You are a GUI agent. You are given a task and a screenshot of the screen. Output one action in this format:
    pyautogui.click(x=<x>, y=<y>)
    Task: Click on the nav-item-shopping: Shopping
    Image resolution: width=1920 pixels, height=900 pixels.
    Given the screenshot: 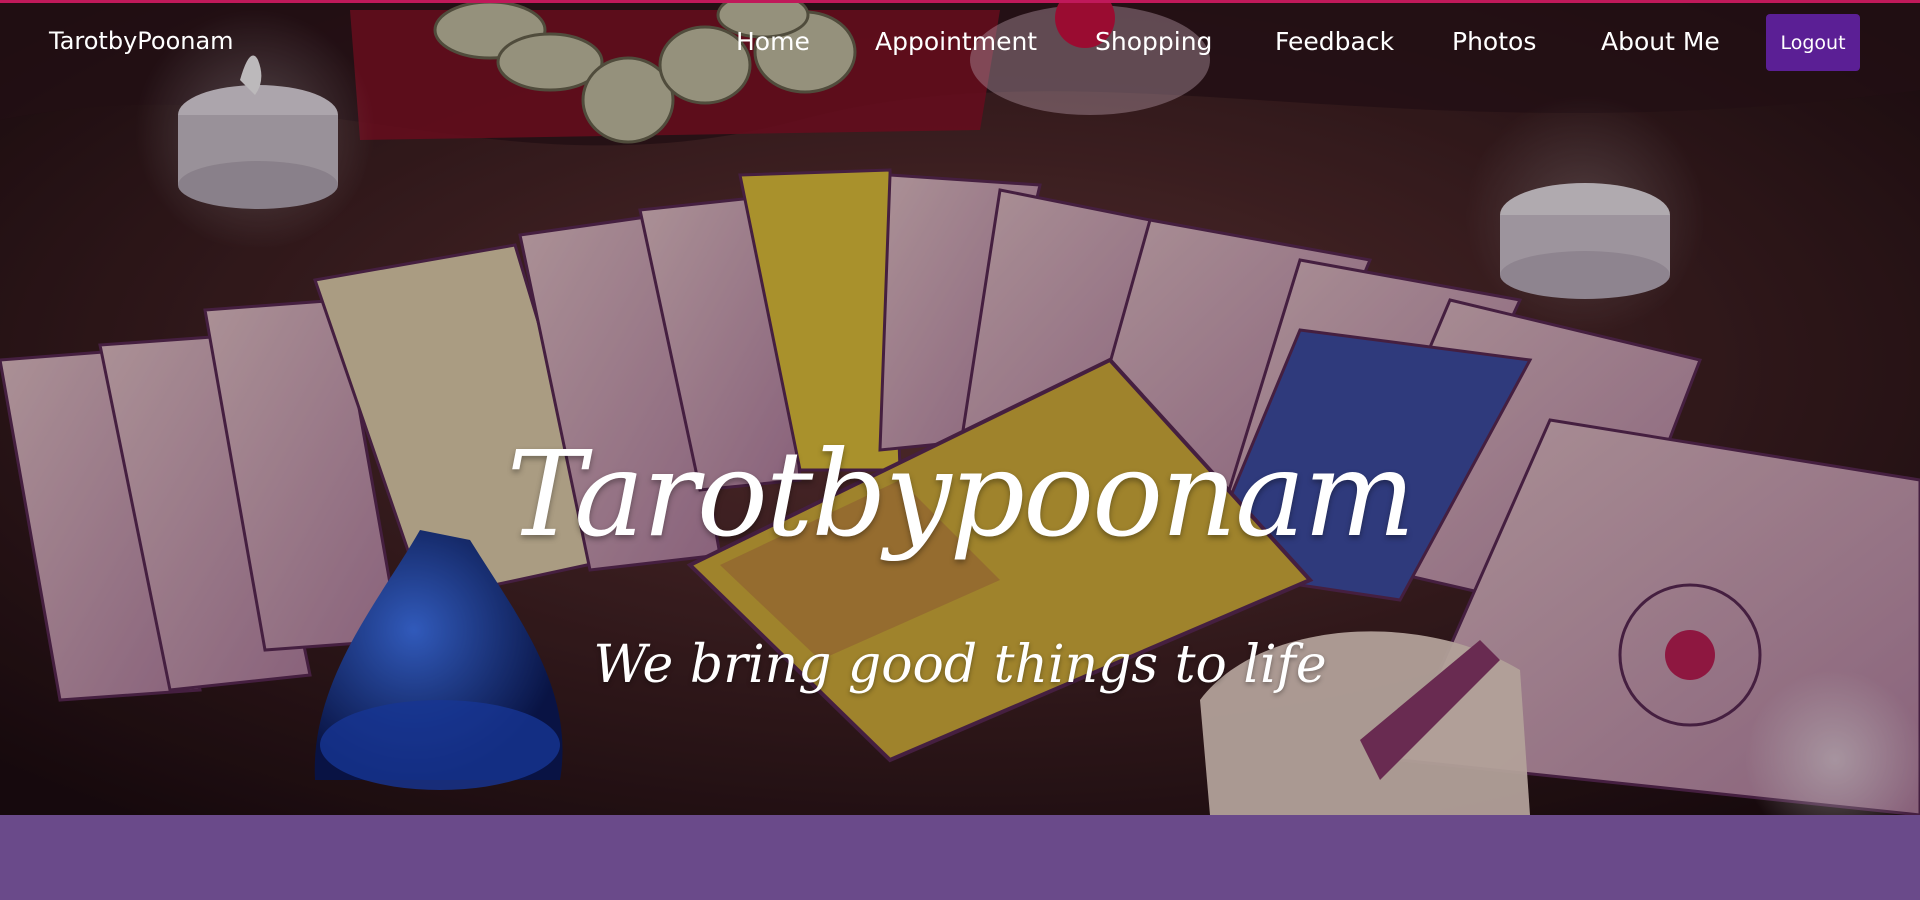 What is the action you would take?
    pyautogui.click(x=1153, y=41)
    